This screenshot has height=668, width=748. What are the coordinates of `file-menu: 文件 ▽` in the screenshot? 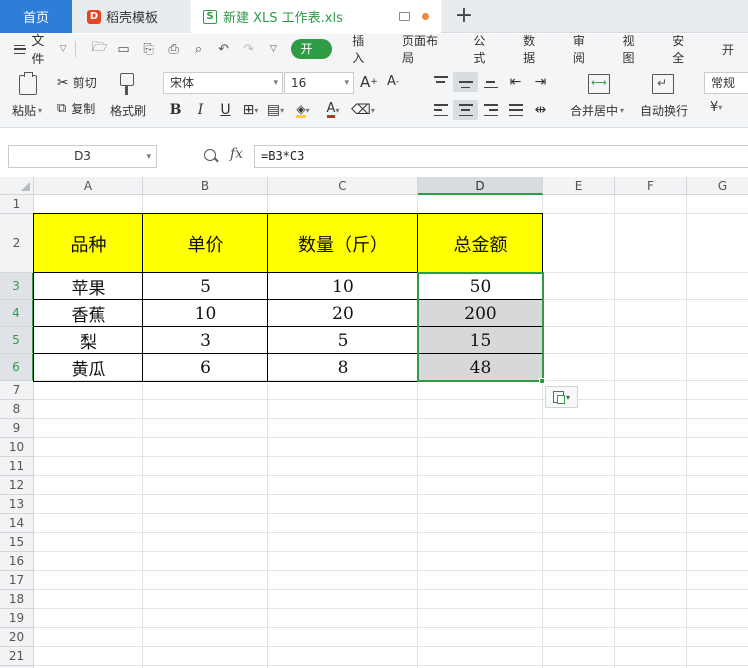 It's located at (48, 49).